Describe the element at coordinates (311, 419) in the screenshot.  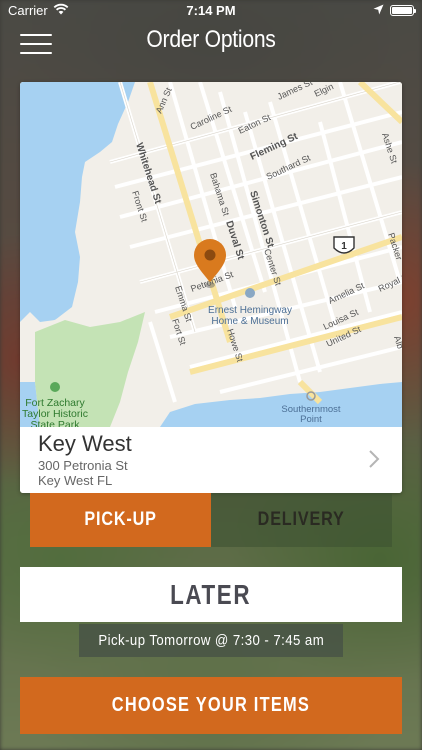
I see `svg-text: Point` at that location.